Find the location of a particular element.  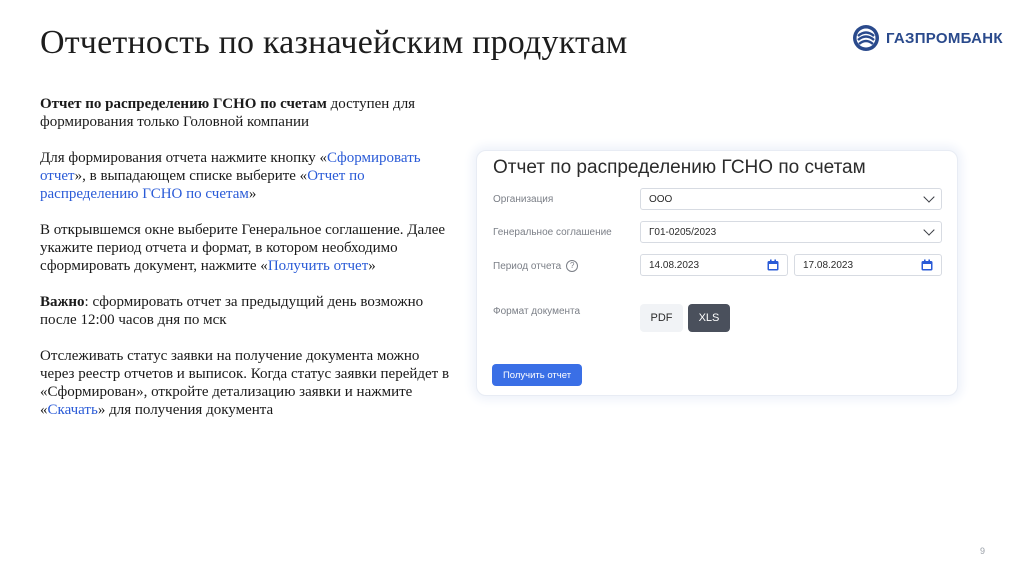

get-report-button: Получить отчет is located at coordinates (537, 375).